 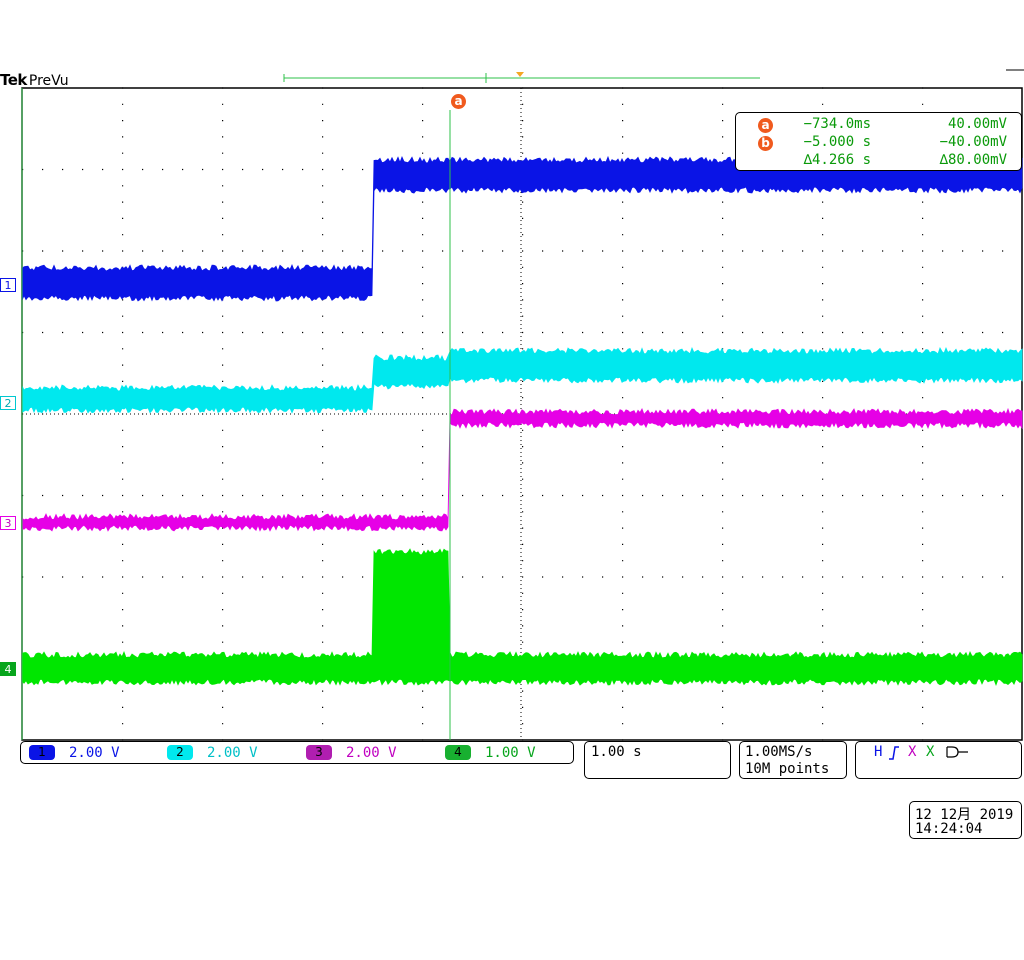 What do you see at coordinates (8, 285) in the screenshot?
I see `ch1-marker-icon: 1` at bounding box center [8, 285].